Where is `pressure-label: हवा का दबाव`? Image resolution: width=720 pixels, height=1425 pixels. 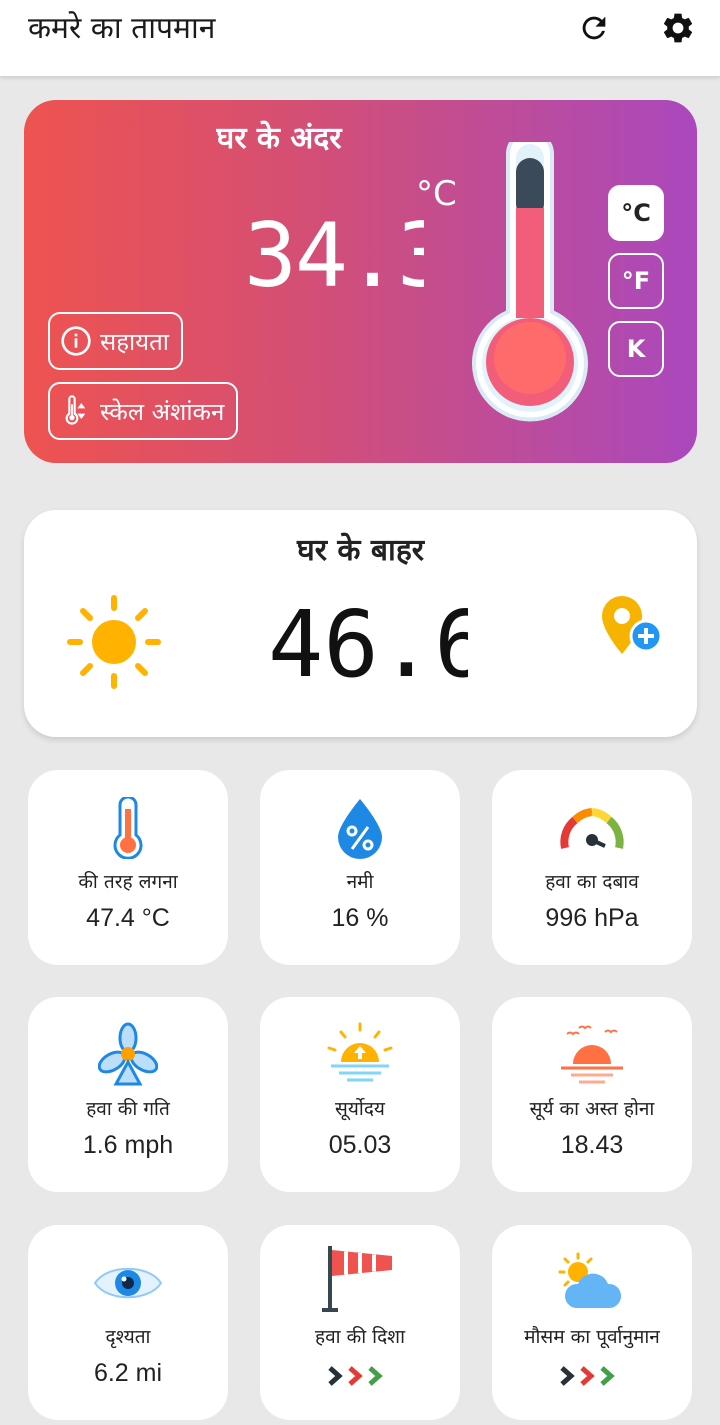
pressure-label: हवा का दबाव is located at coordinates (592, 882).